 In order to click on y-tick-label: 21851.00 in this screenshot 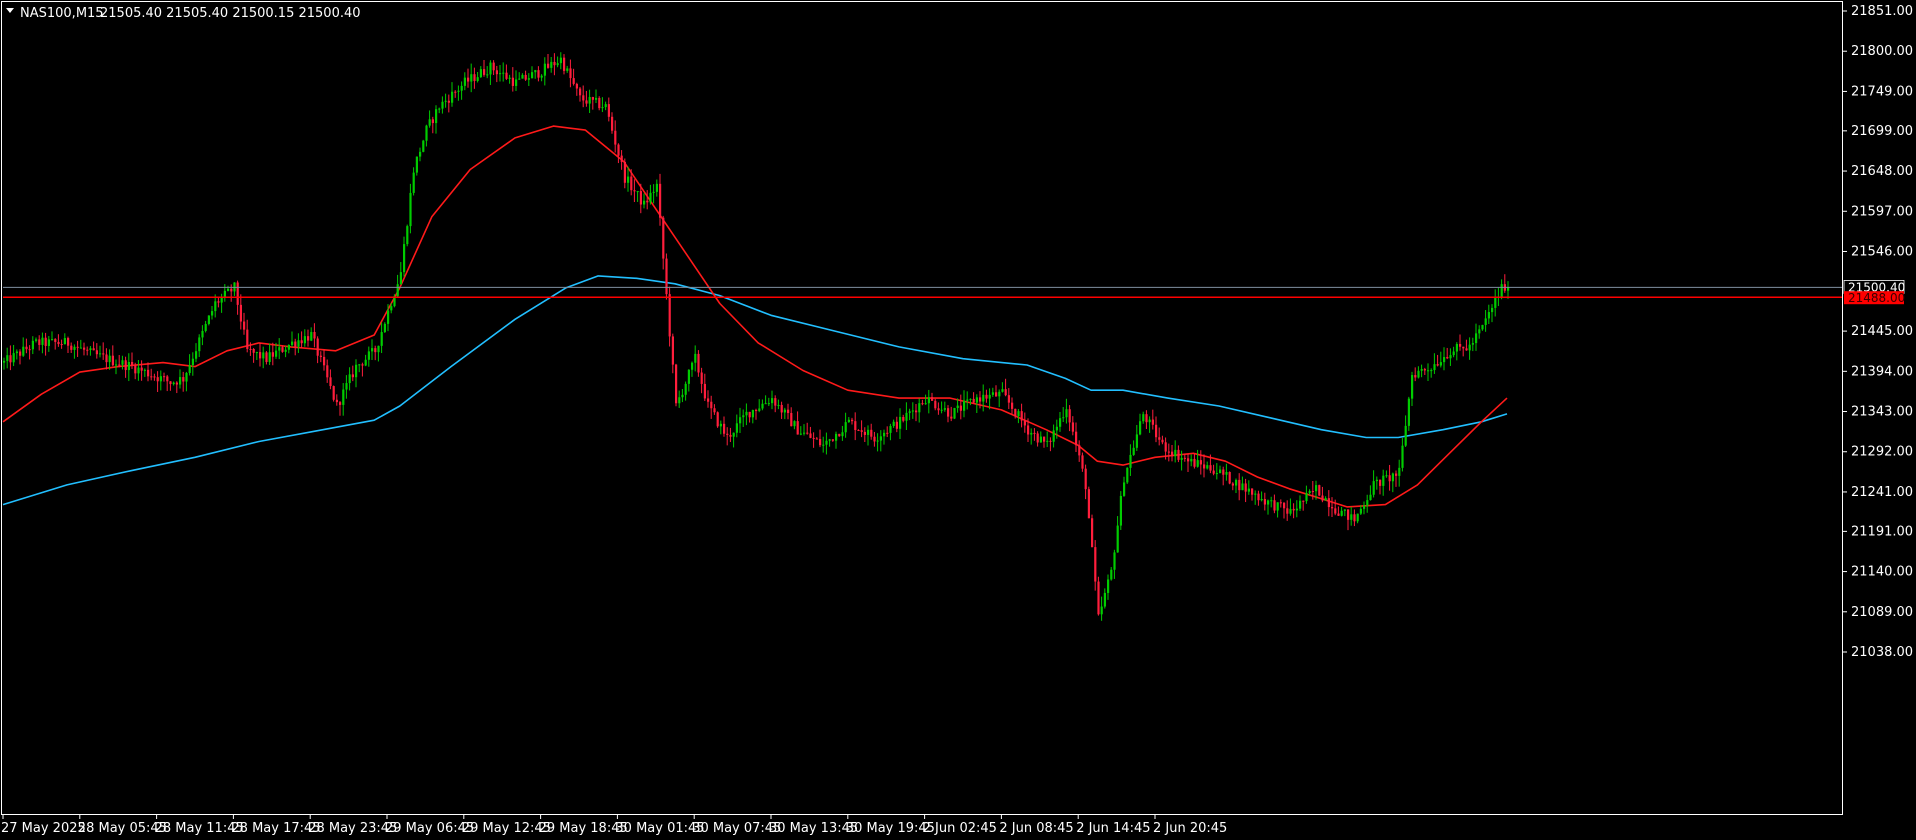, I will do `click(1882, 11)`.